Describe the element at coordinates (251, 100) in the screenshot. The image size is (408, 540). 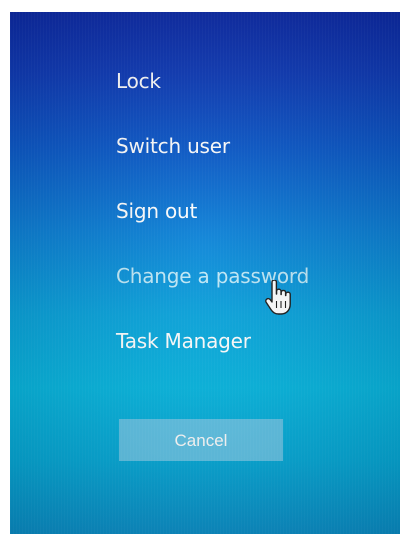
I see `lock-option: Lock` at that location.